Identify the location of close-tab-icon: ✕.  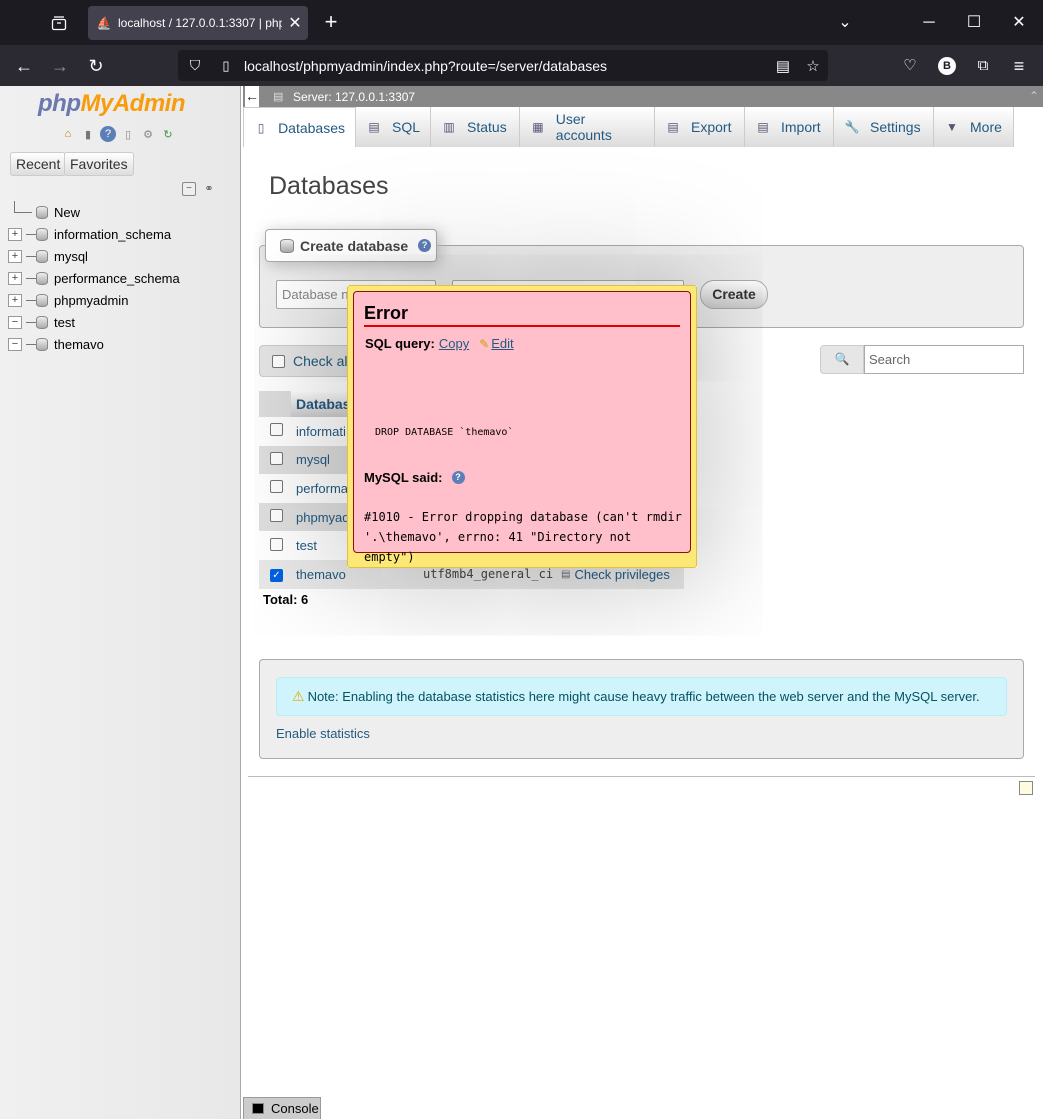
(295, 23).